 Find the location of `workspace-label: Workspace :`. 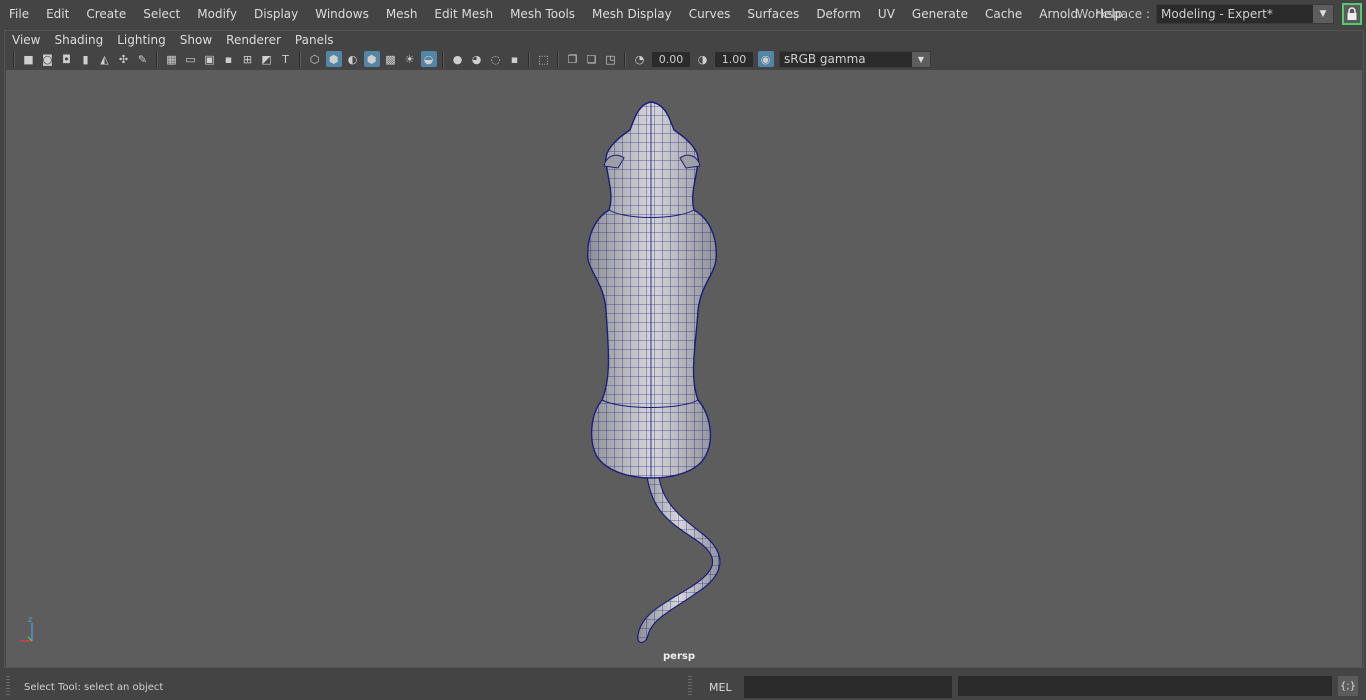

workspace-label: Workspace : is located at coordinates (1113, 13).